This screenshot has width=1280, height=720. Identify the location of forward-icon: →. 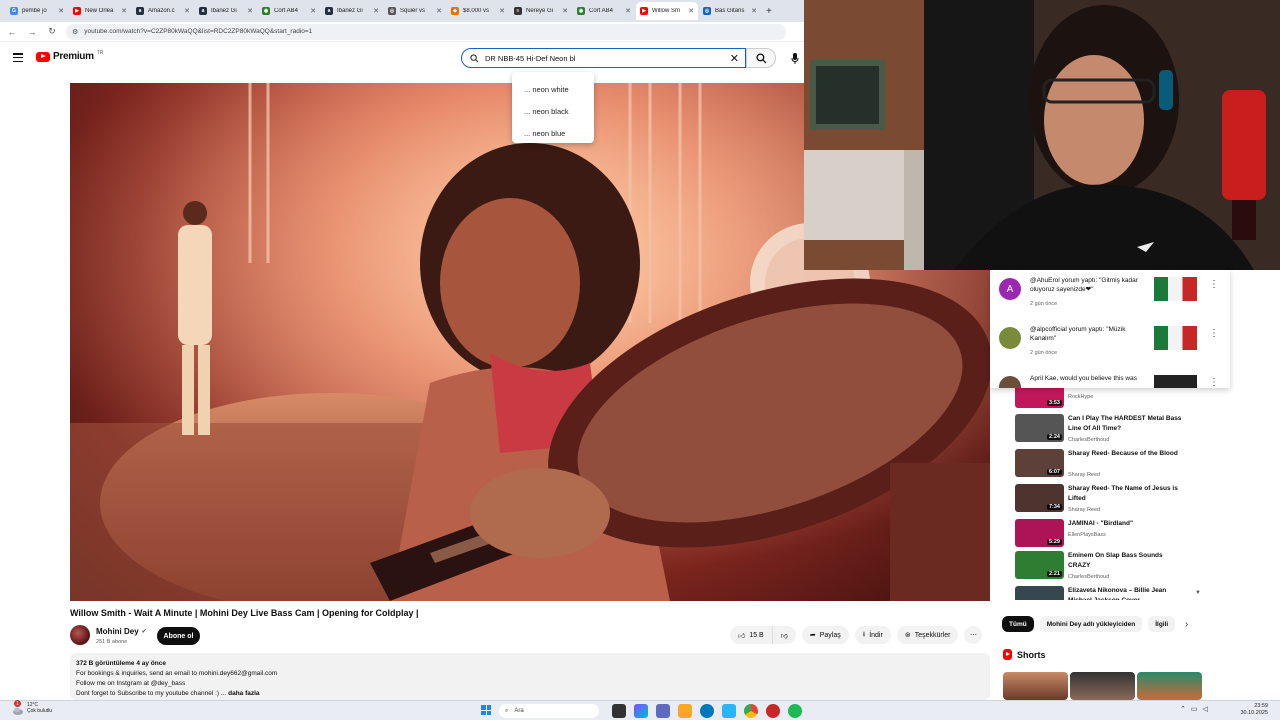
(32, 32).